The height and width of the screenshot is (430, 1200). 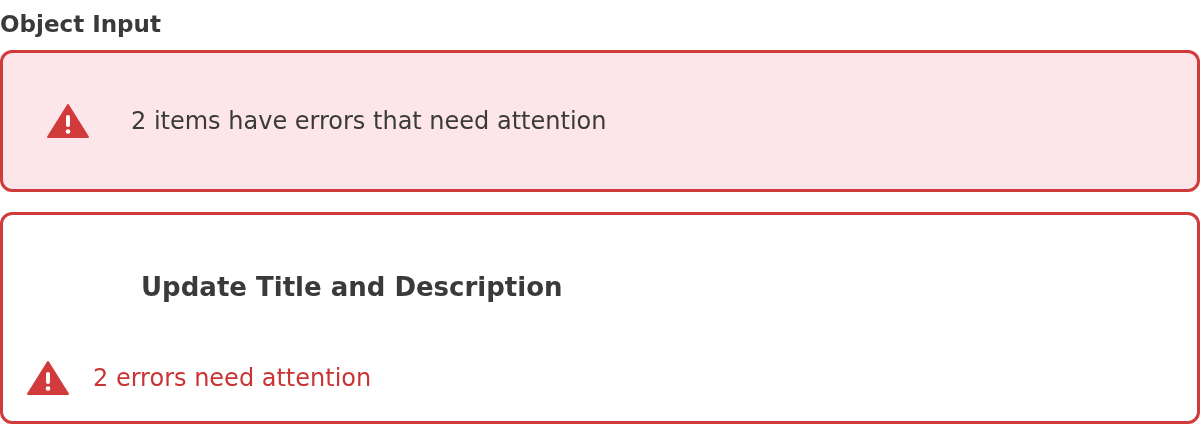 What do you see at coordinates (232, 378) in the screenshot?
I see `error-message: 2 errors need attention` at bounding box center [232, 378].